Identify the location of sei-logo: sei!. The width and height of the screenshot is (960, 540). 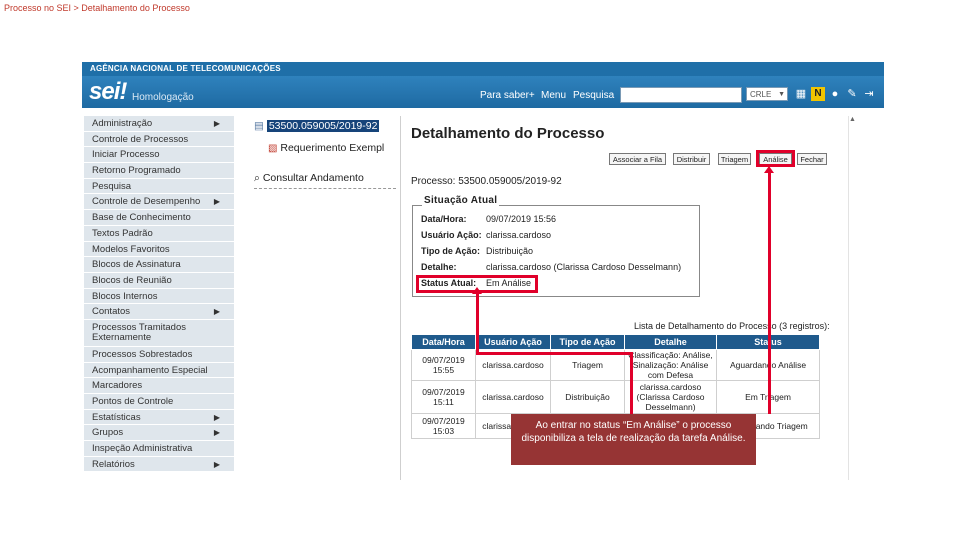
(108, 92).